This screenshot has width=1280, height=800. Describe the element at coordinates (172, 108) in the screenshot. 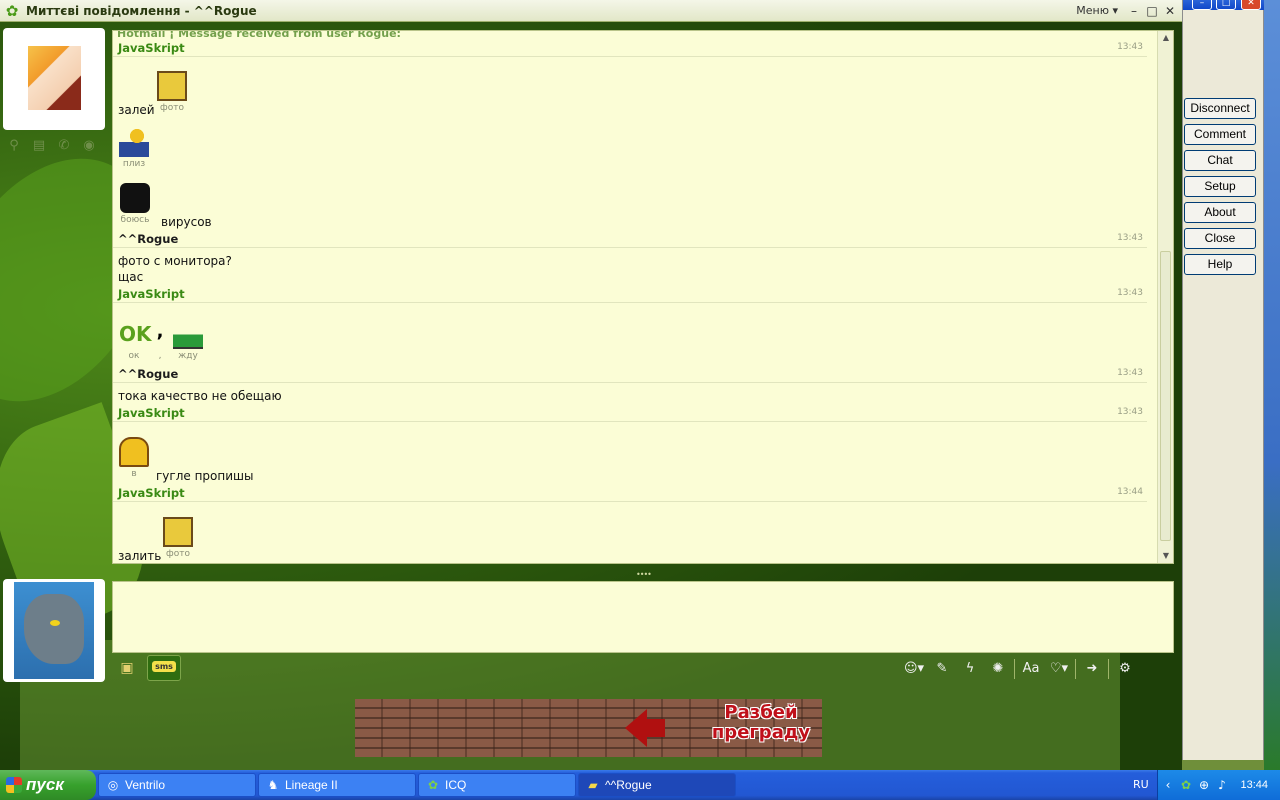

I see `smiley-caption: фото` at that location.